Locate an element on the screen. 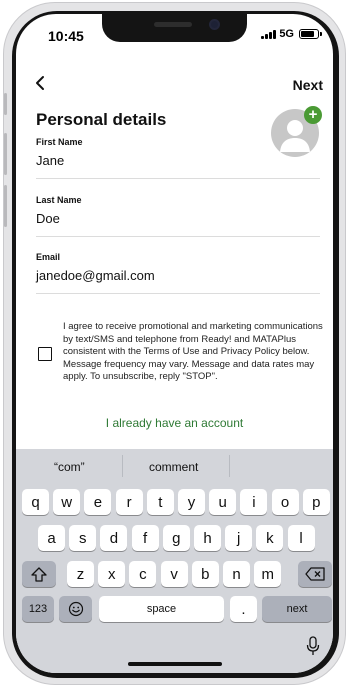 The width and height of the screenshot is (349, 687). key-k: k is located at coordinates (270, 538).